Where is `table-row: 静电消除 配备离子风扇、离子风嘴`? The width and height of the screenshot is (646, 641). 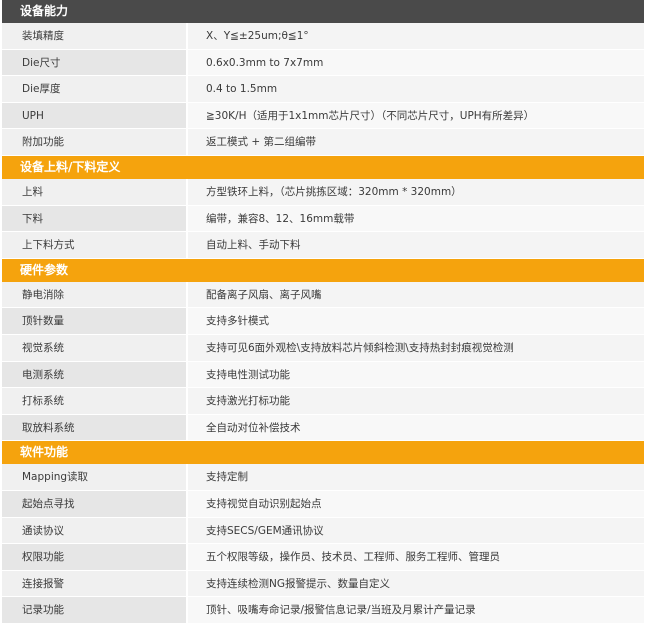 table-row: 静电消除 配备离子风扇、离子风嘴 is located at coordinates (323, 295).